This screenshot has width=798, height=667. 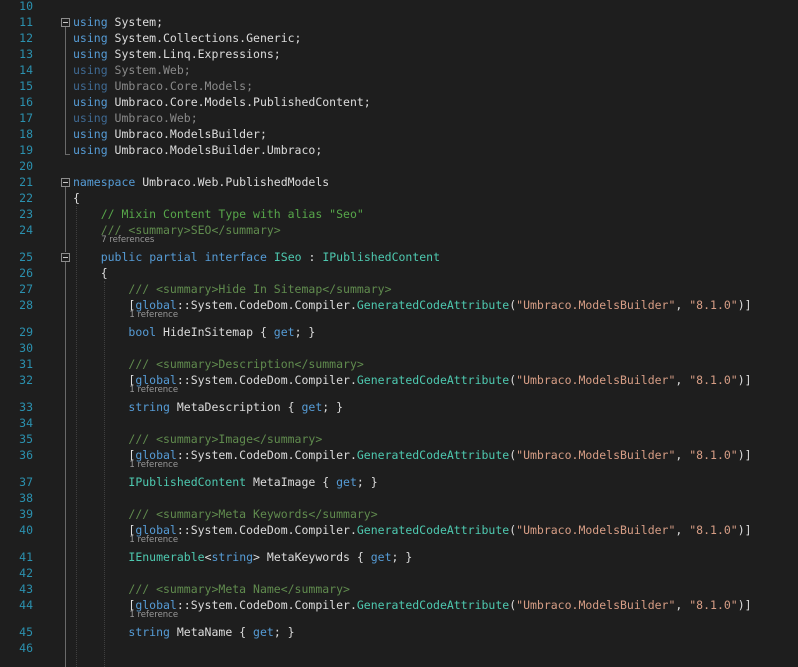 What do you see at coordinates (232, 289) in the screenshot?
I see `code-line: /// <summary>Hide In Sitemap</summary>` at bounding box center [232, 289].